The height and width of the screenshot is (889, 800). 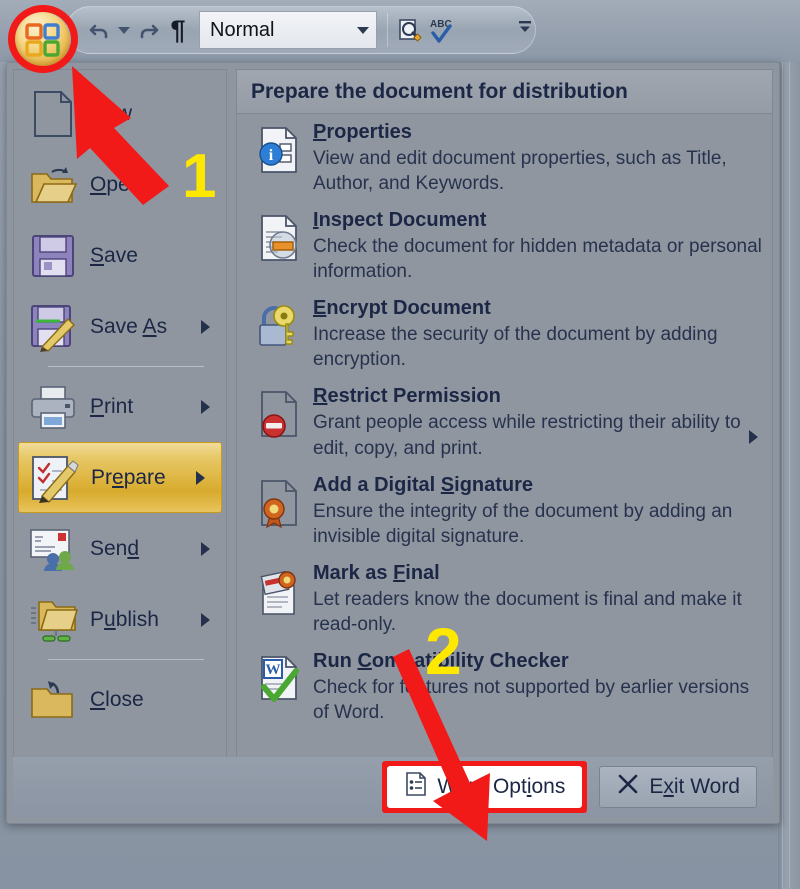 I want to click on floppy-disk-pencil-icon, so click(x=53, y=327).